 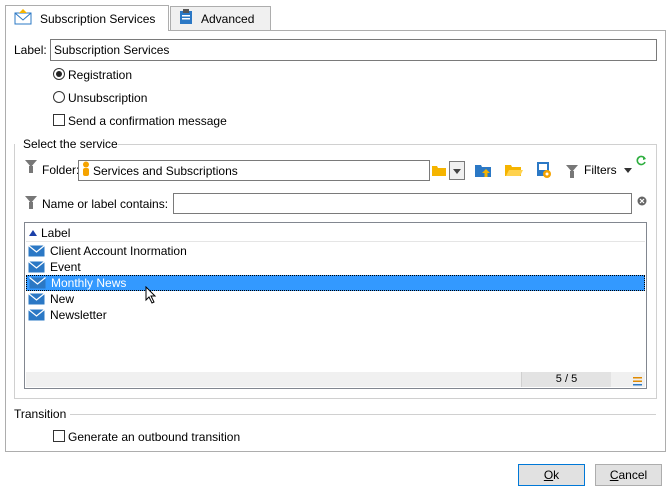 I want to click on tab-label: Subscription Services, so click(x=98, y=18).